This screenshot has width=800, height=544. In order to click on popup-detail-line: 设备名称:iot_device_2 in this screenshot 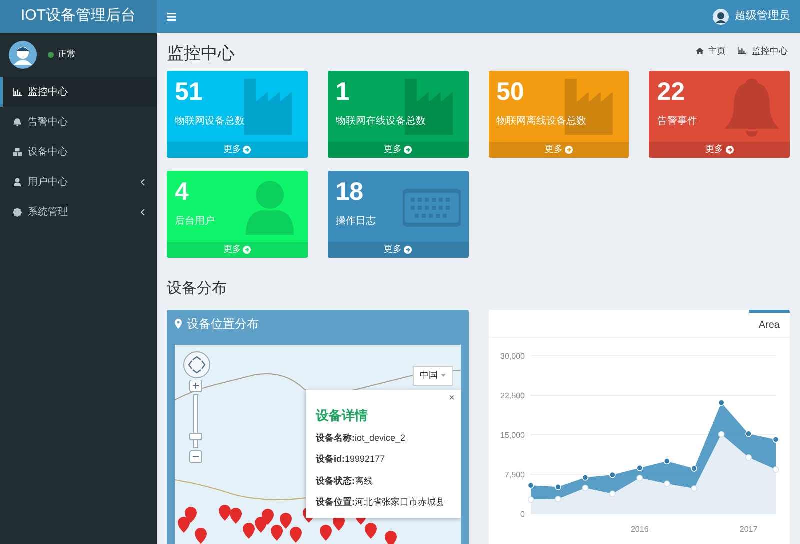, I will do `click(361, 438)`.